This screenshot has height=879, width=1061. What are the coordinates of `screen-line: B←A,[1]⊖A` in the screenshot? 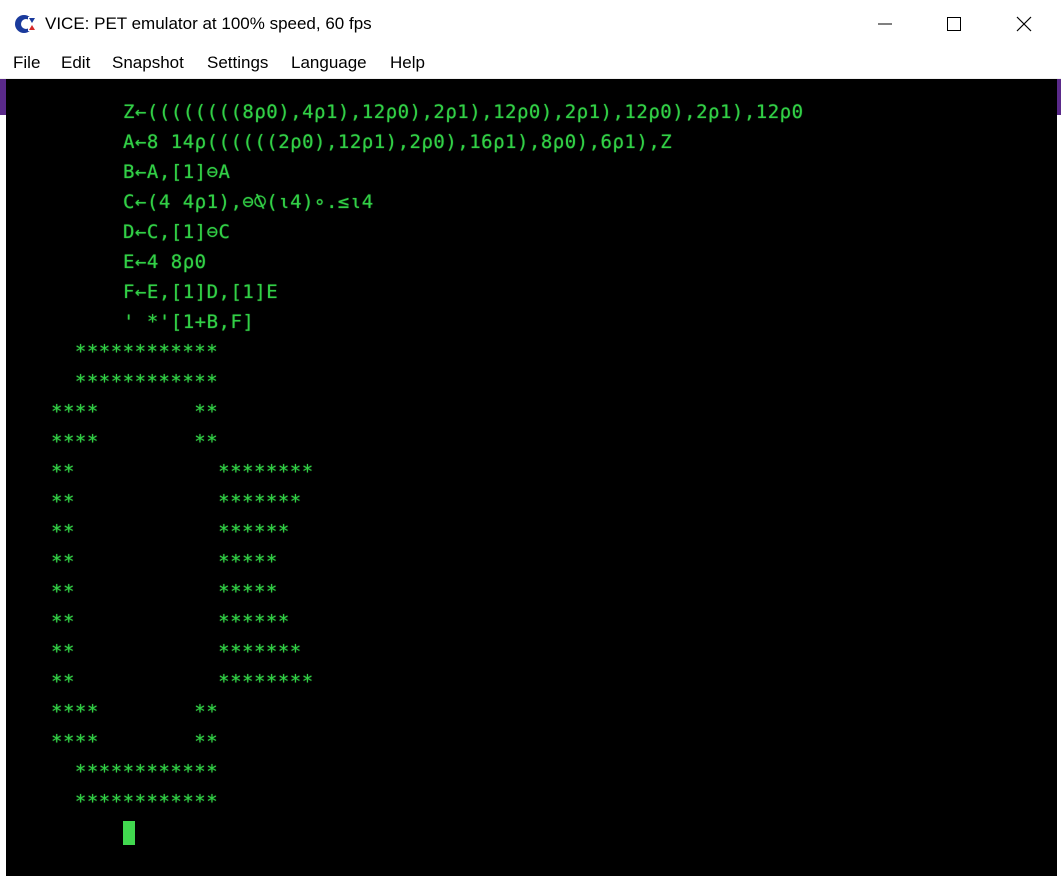 It's located at (177, 172).